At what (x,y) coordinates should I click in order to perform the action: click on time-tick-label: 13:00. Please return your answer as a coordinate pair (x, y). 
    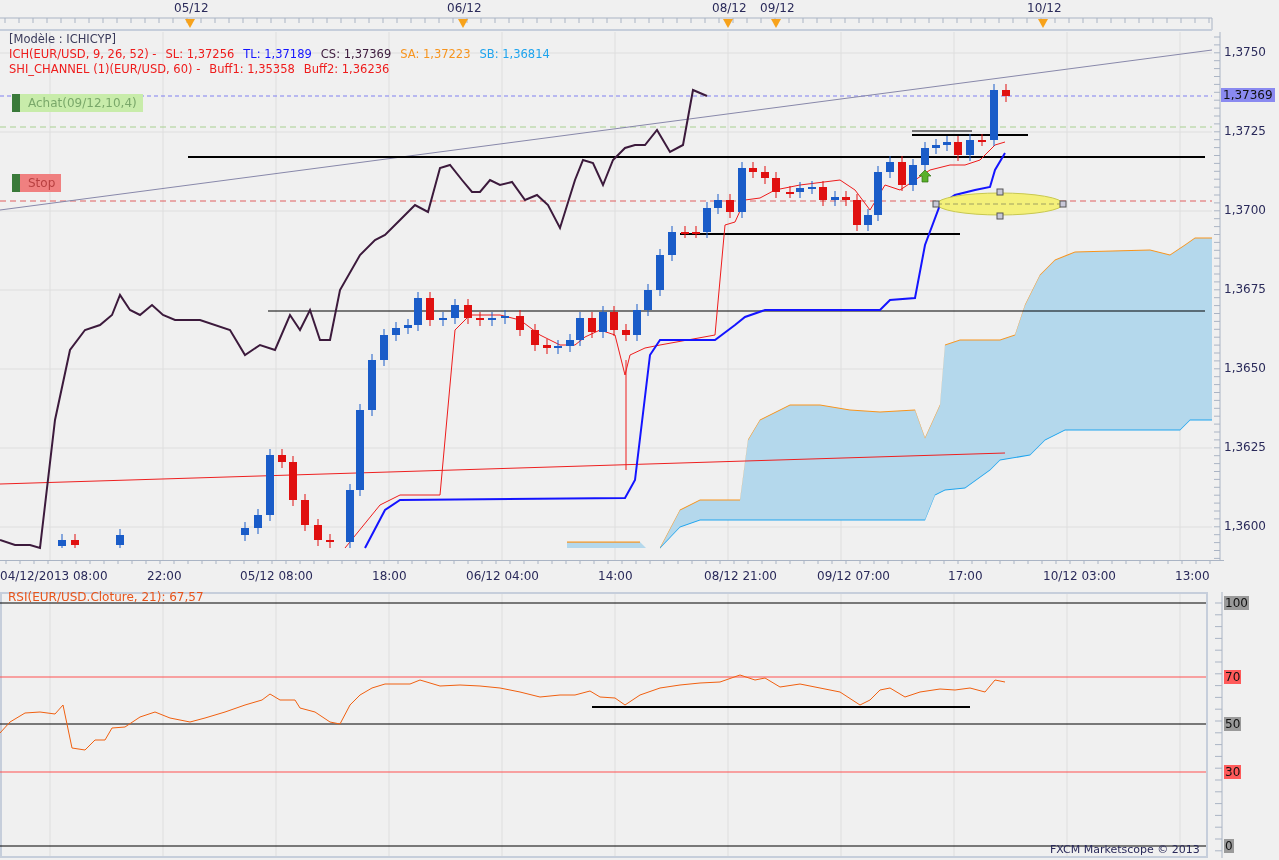
    Looking at the image, I should click on (1192, 576).